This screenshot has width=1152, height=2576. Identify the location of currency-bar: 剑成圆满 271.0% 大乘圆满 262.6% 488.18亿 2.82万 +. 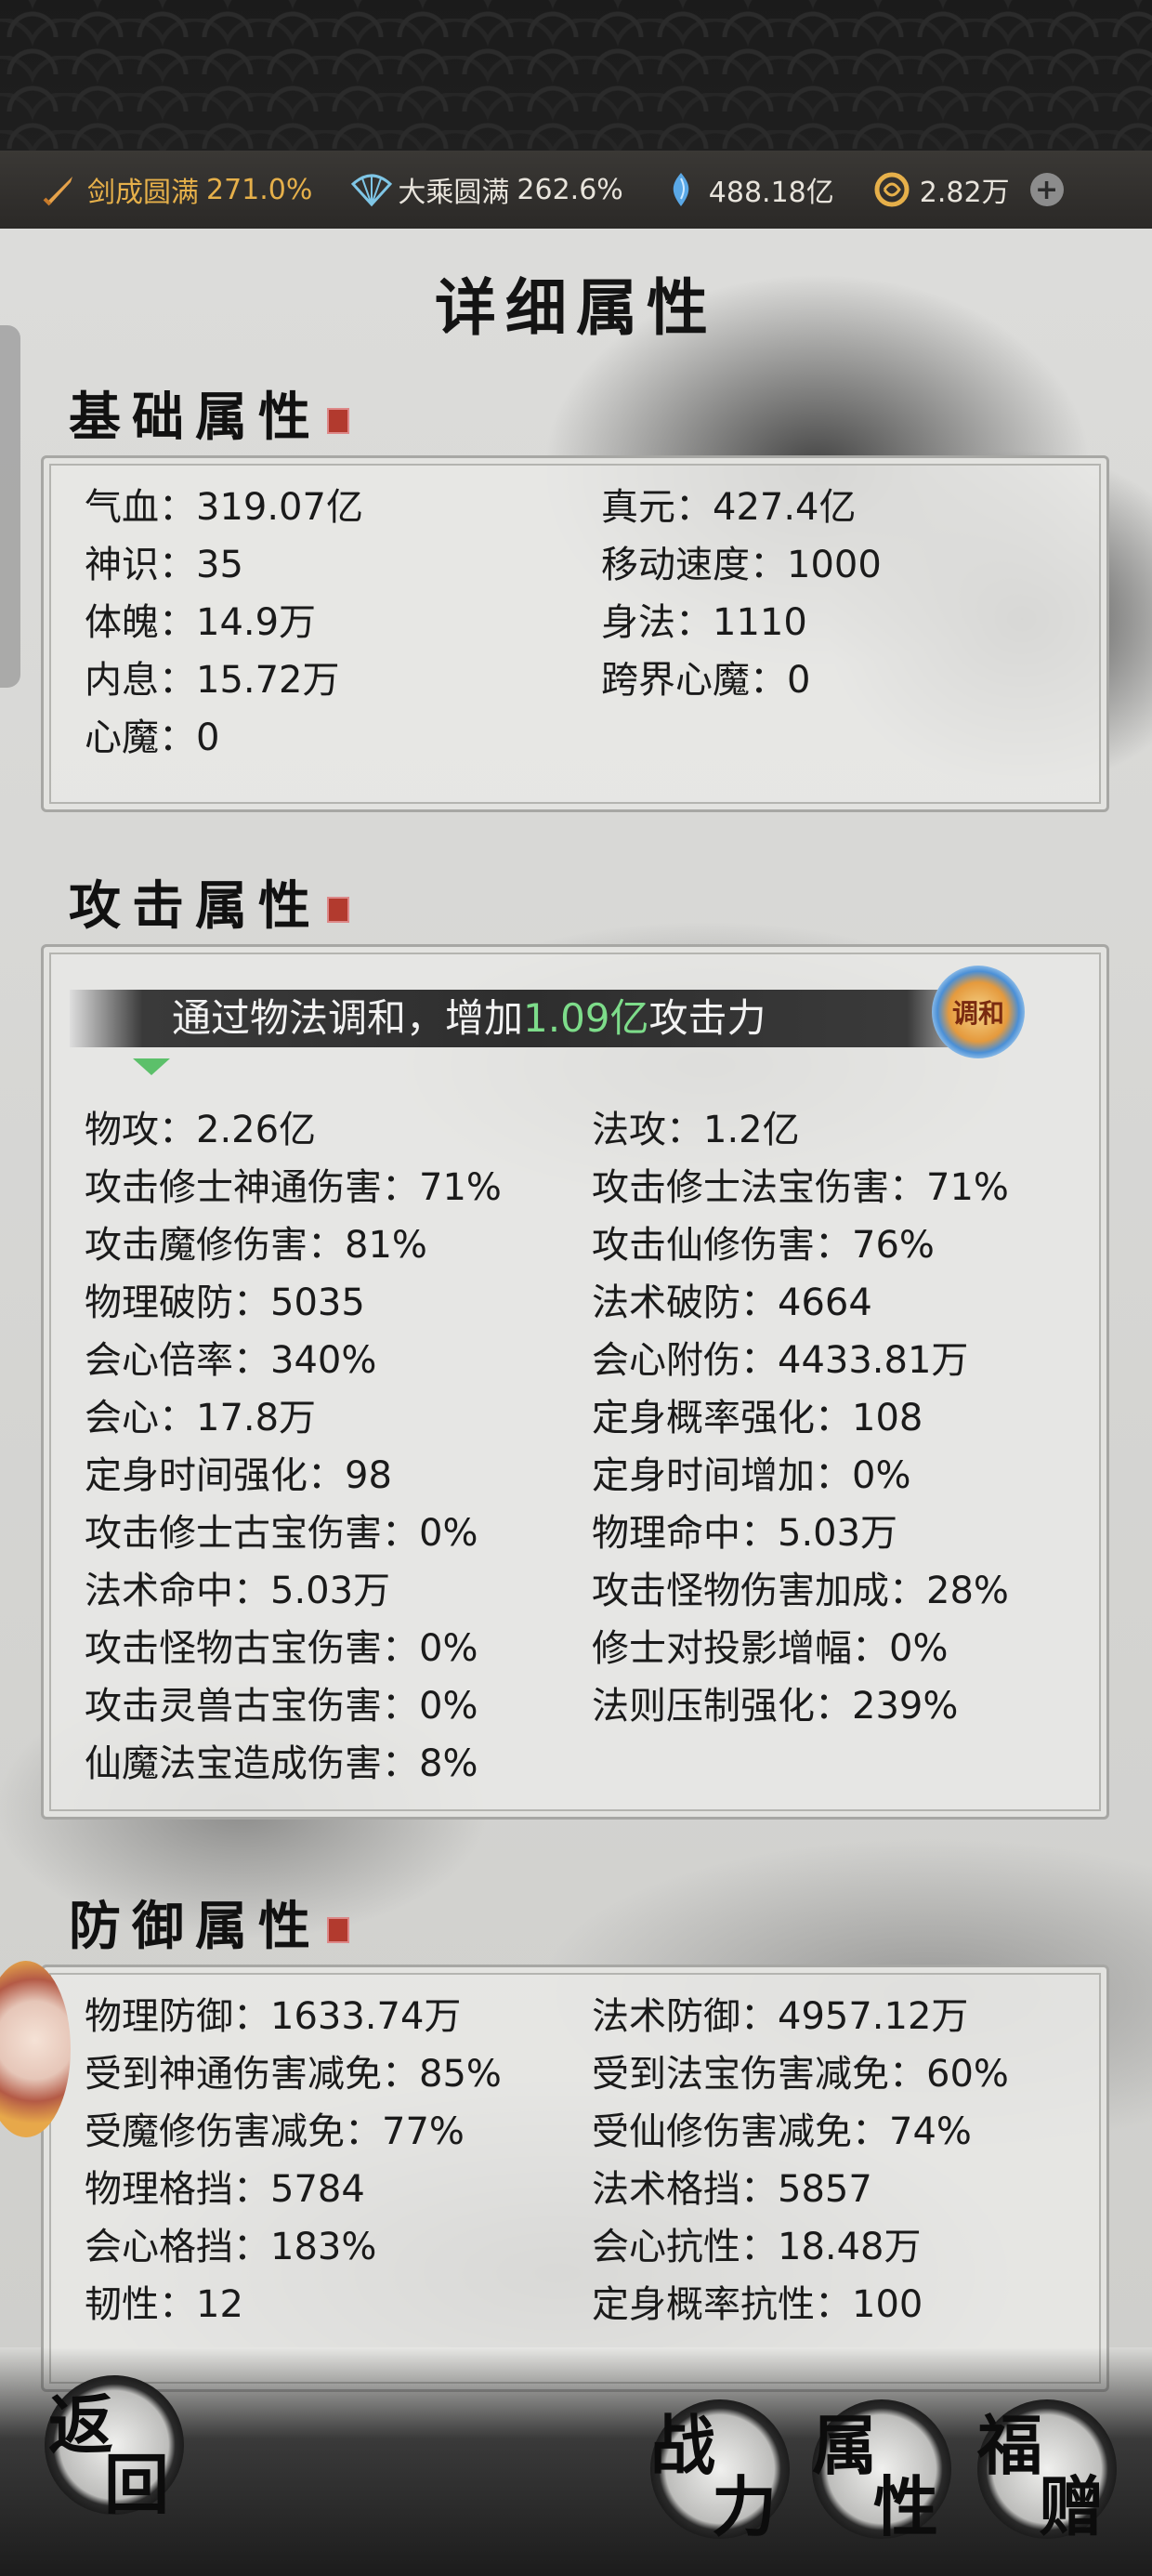
(576, 190).